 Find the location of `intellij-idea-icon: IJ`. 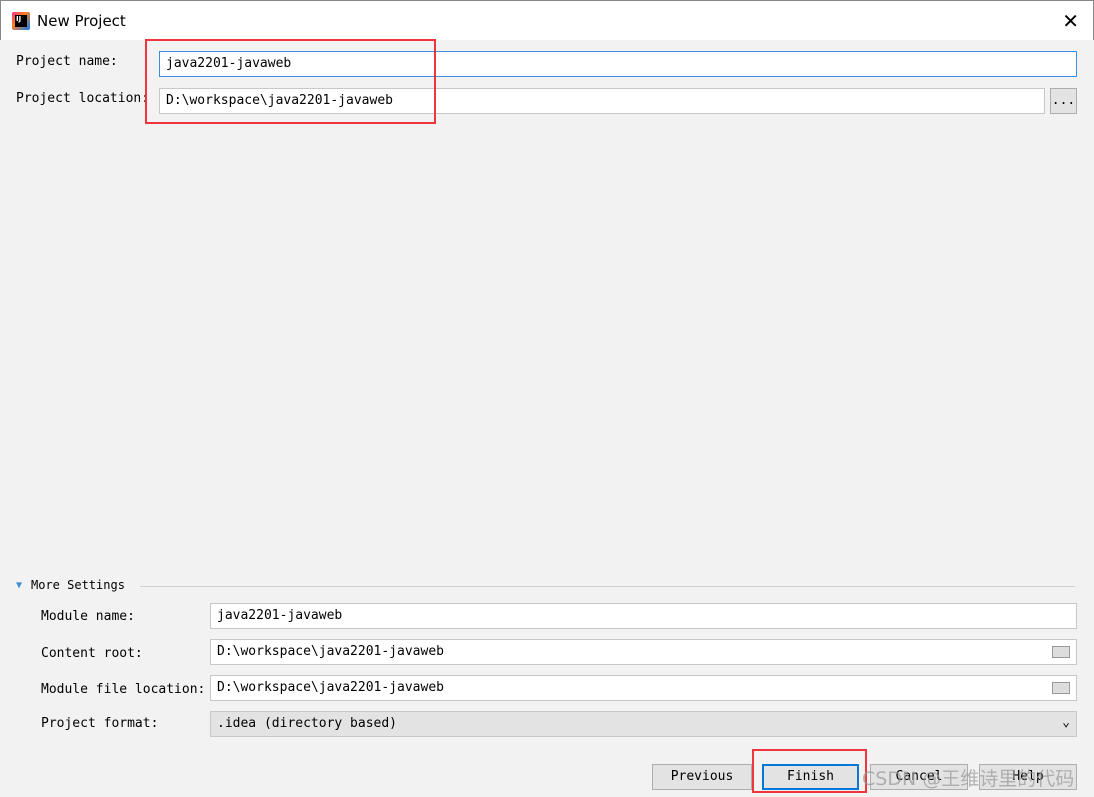

intellij-idea-icon: IJ is located at coordinates (21, 21).